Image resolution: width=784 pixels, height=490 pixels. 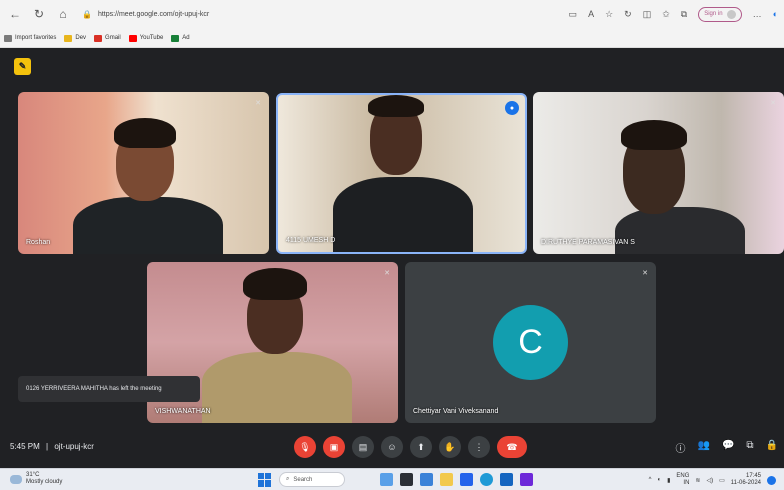 I want to click on app-icon, so click(x=526, y=479).